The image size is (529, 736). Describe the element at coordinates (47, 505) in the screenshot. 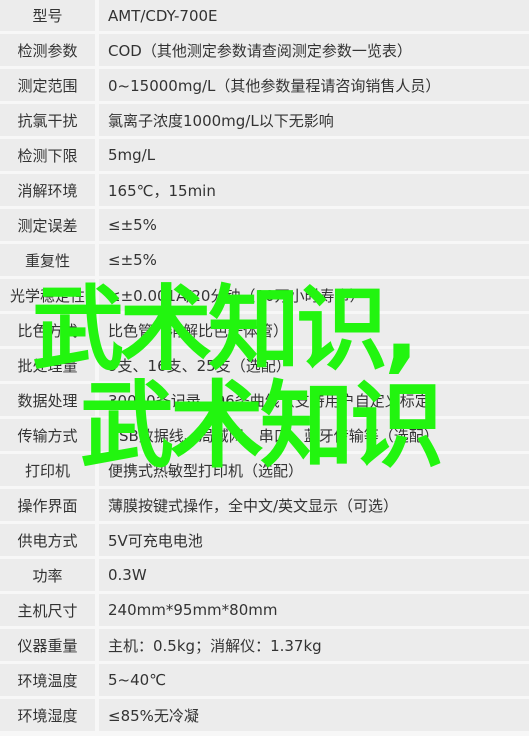

I see `spec-label: 操作界面` at that location.